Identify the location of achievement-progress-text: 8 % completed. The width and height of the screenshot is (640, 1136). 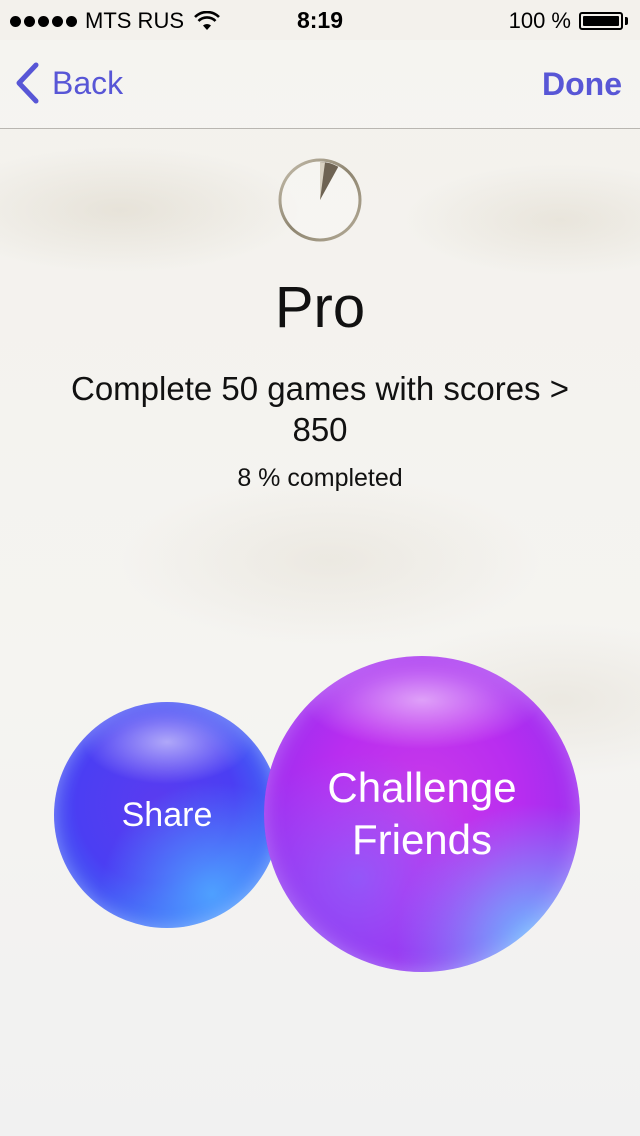
(320, 478).